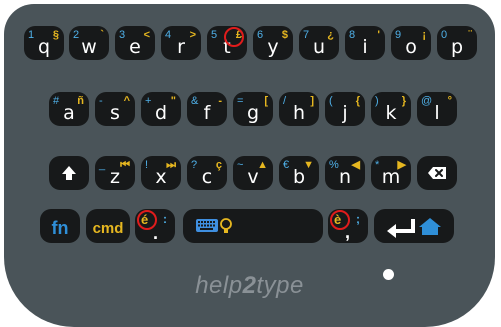 The width and height of the screenshot is (501, 327). I want to click on brand-suffix: type, so click(280, 285).